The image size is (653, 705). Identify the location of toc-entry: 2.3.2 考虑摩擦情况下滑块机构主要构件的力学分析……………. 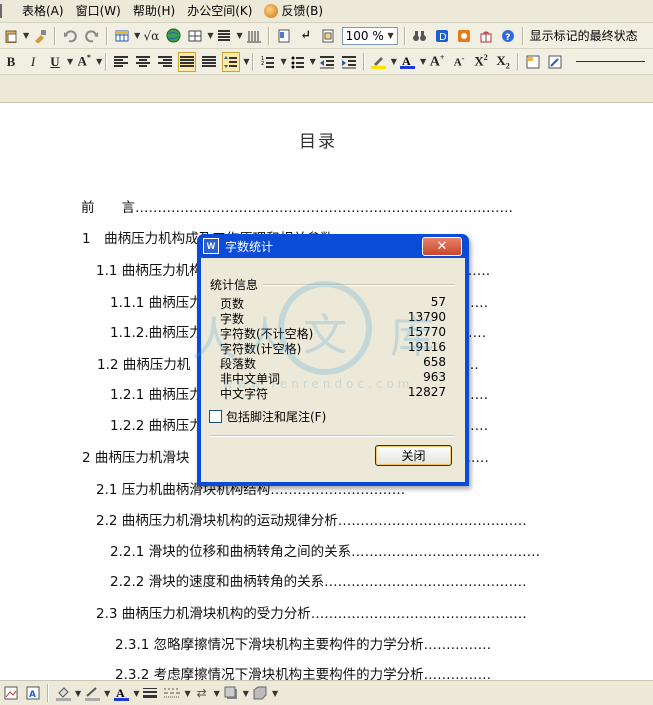
(303, 671).